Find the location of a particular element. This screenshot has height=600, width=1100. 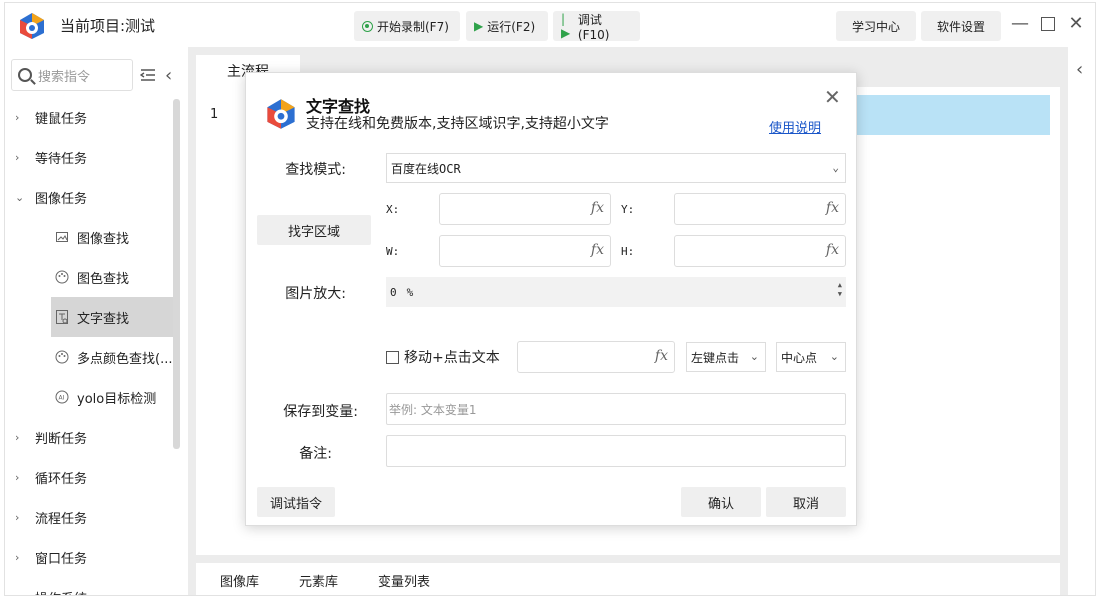

minimize-icon: — is located at coordinates (1020, 24).